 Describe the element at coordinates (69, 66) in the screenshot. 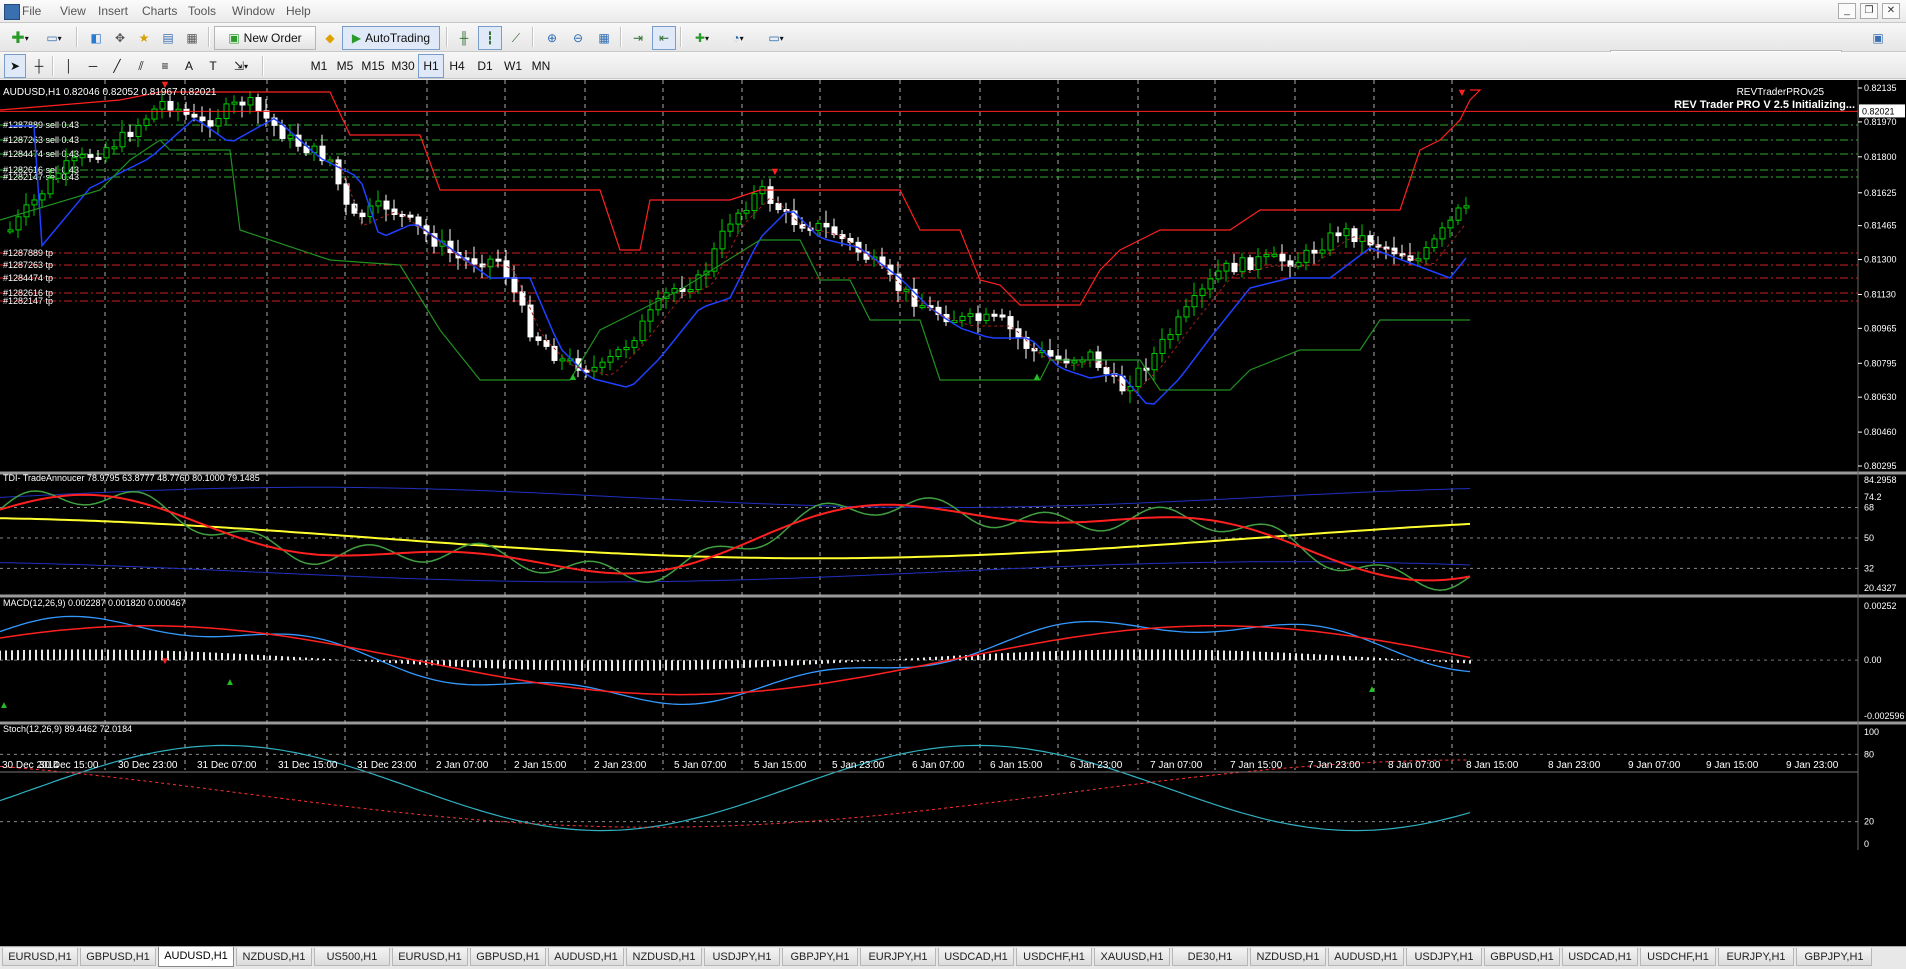

I see `vertical-line-icon: │` at that location.